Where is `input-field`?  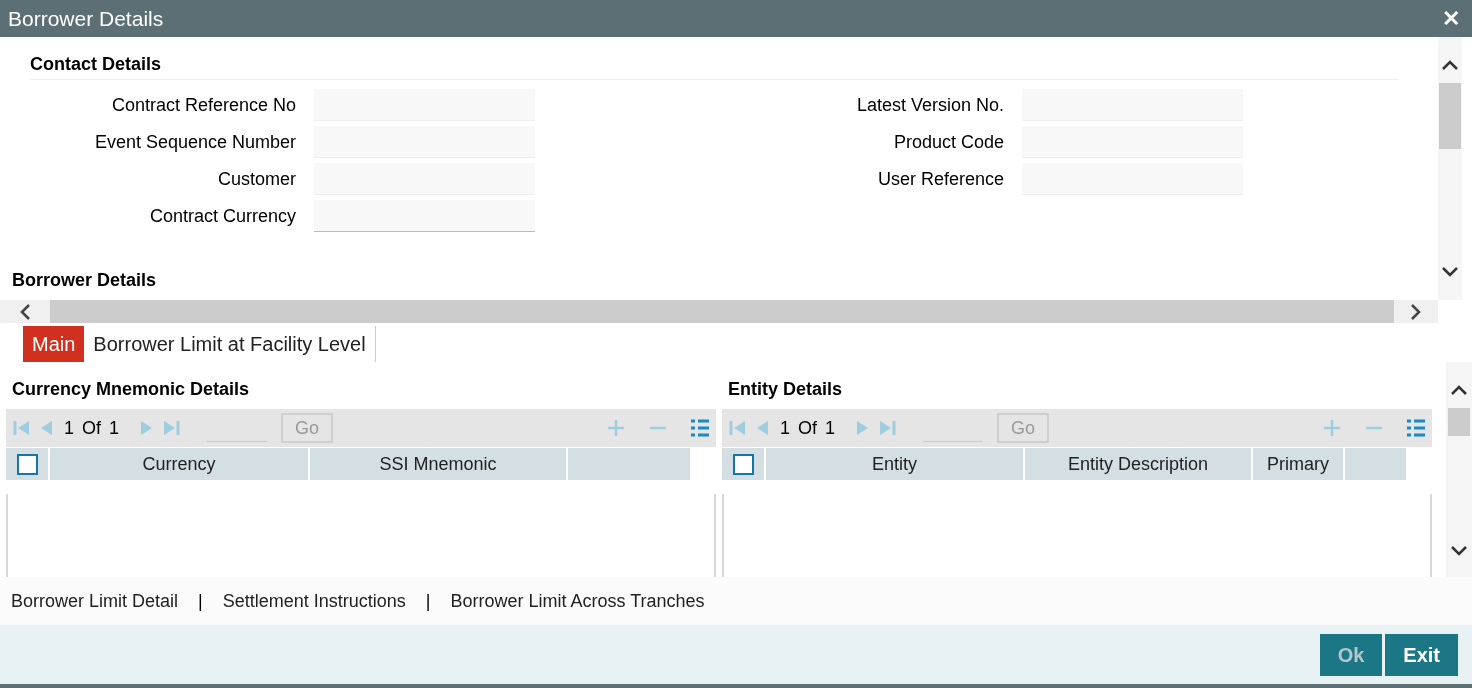
input-field is located at coordinates (424, 216).